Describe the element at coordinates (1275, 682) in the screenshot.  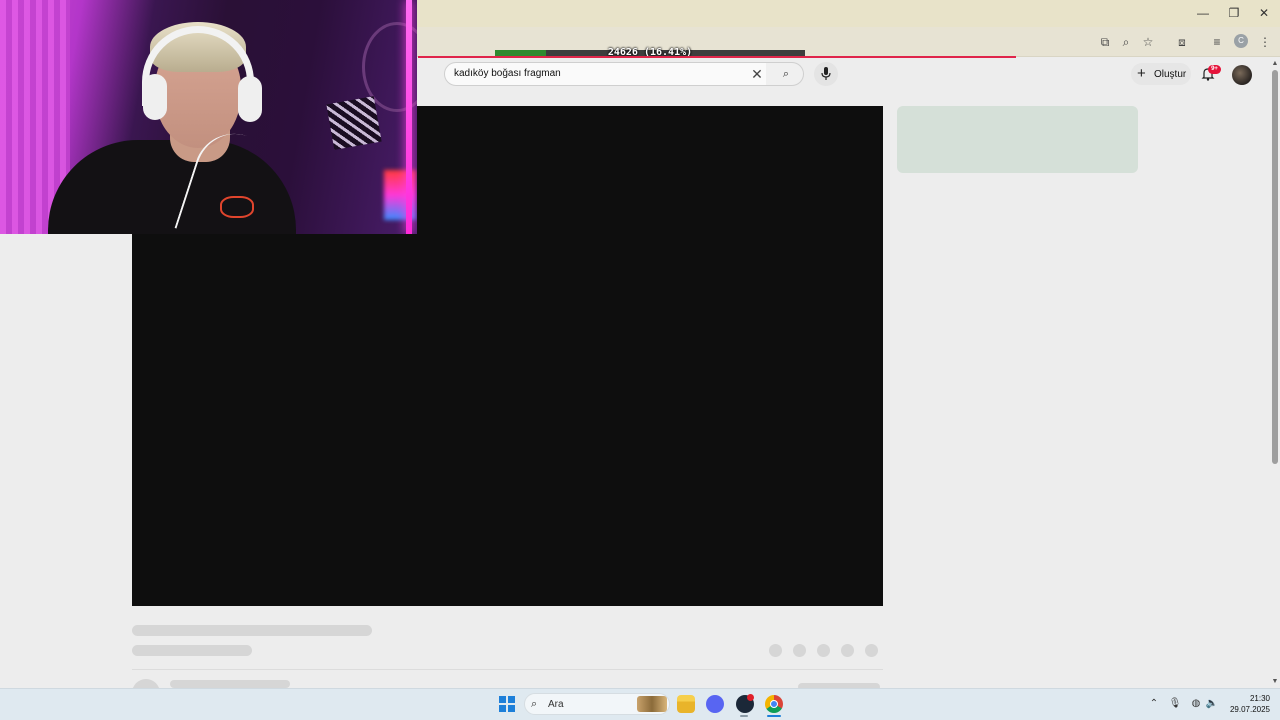
I see `scroll-down-icon: ▼` at that location.